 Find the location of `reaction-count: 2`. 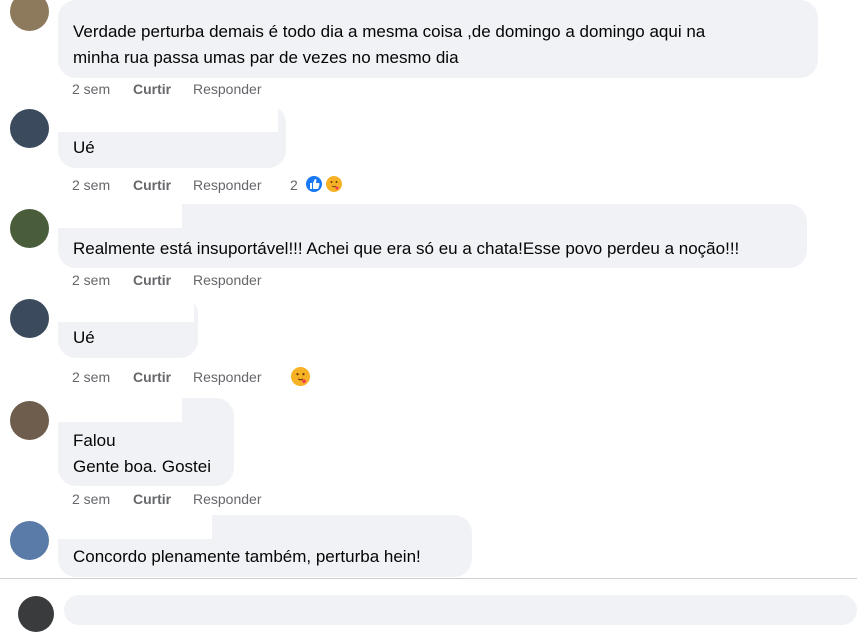

reaction-count: 2 is located at coordinates (294, 185).